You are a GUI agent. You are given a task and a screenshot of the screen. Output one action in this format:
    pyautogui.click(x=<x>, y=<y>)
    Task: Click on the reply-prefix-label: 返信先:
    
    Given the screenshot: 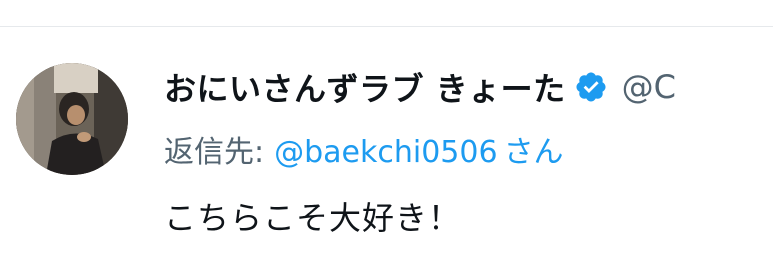 What is the action you would take?
    pyautogui.click(x=214, y=152)
    